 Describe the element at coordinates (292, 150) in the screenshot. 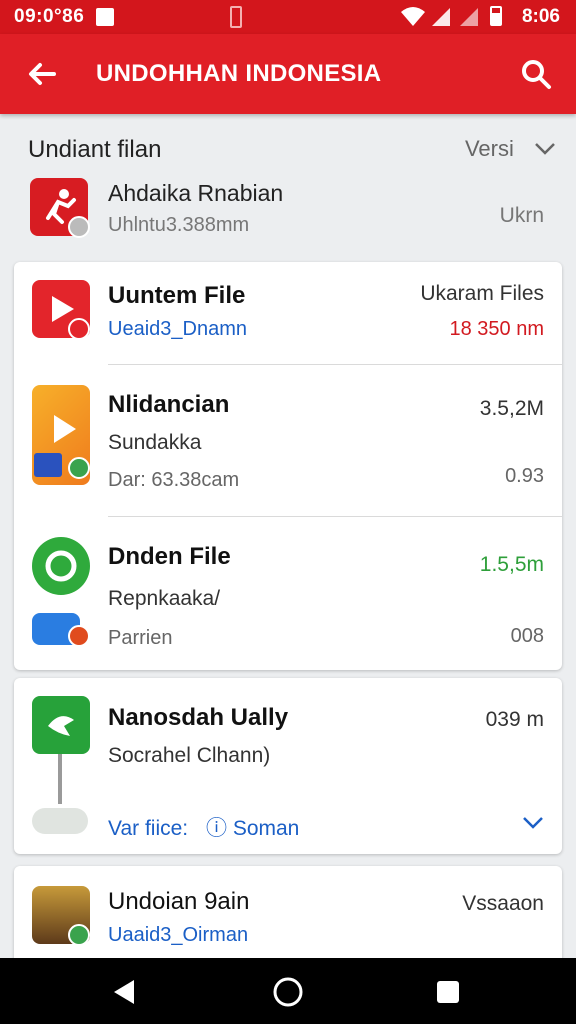

I see `section-header: Undiant filan Versi` at that location.